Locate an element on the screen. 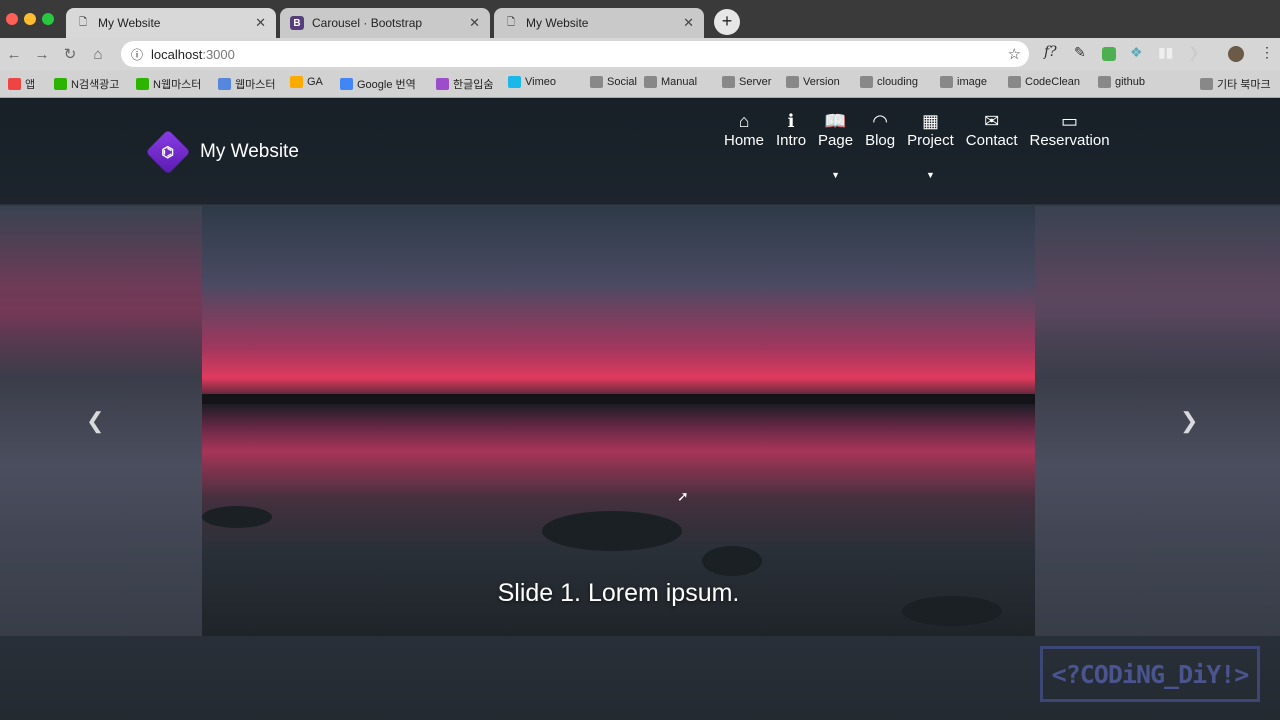 The image size is (1280, 720). bookmark-item: CodeClean is located at coordinates (1044, 82).